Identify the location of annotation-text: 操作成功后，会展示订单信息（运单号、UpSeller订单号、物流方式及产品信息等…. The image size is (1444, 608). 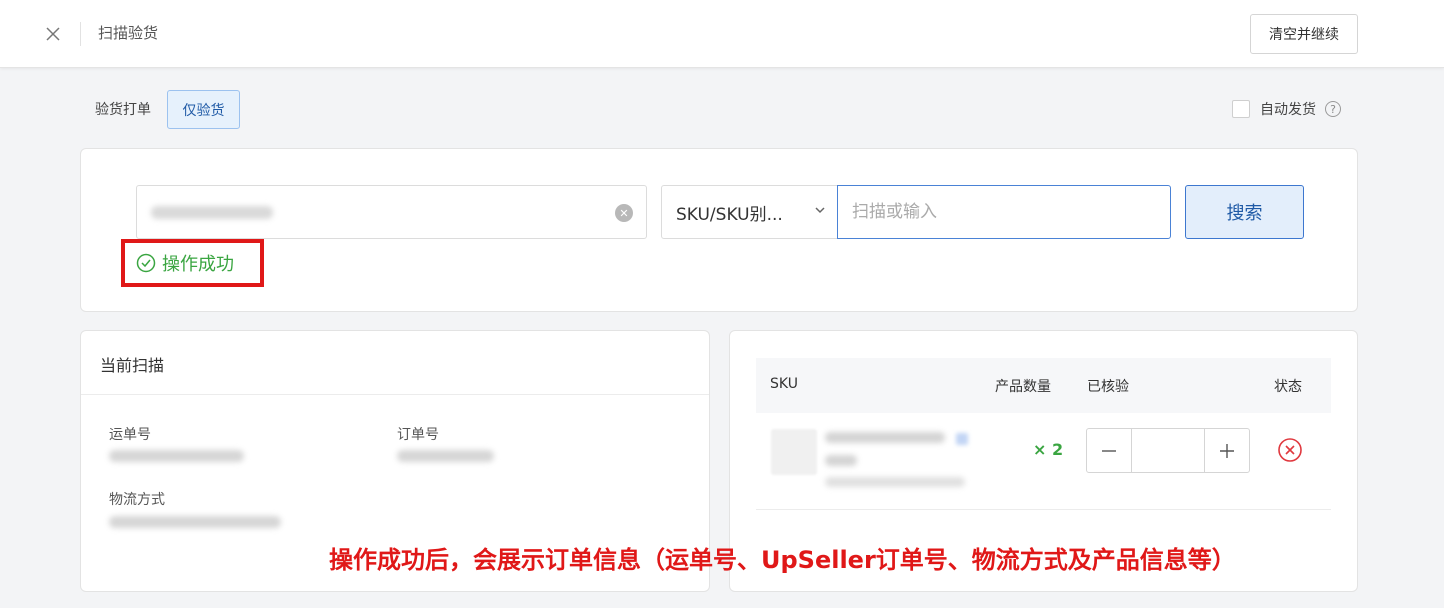
(782, 560).